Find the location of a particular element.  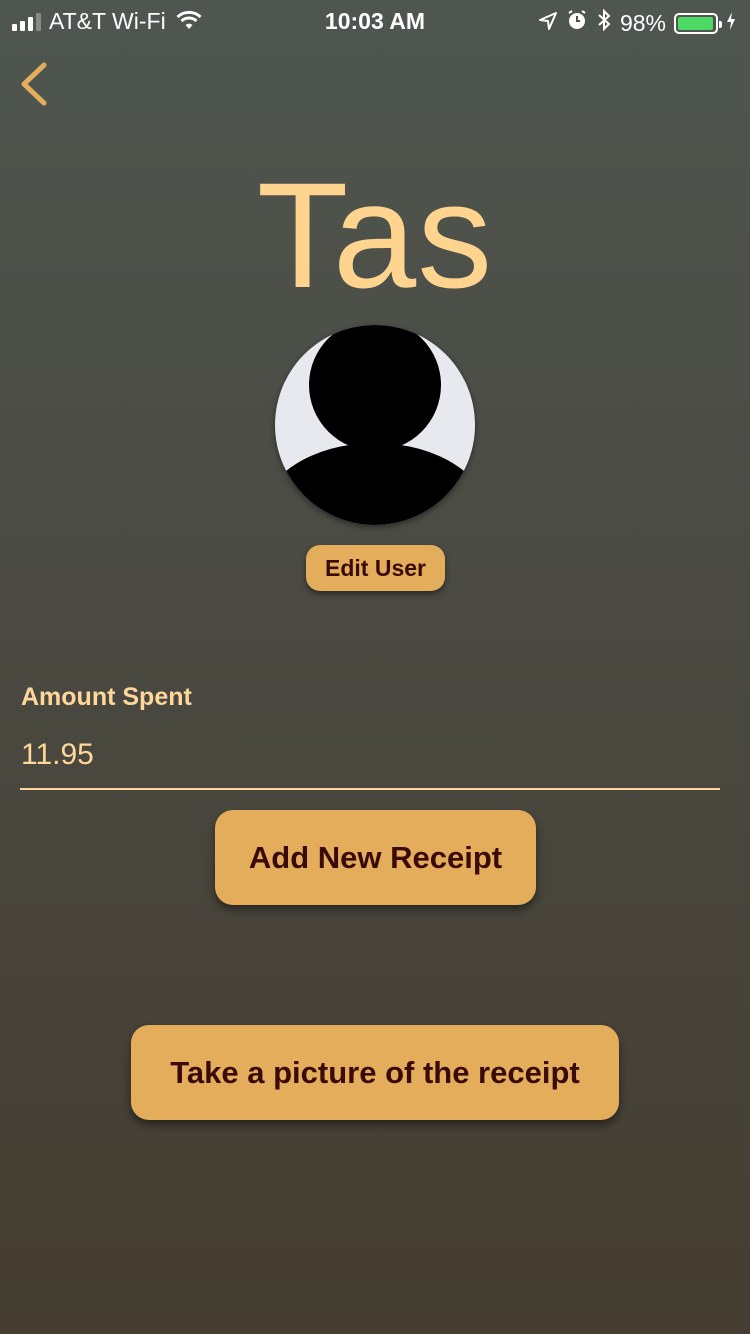

charging-icon is located at coordinates (731, 23).